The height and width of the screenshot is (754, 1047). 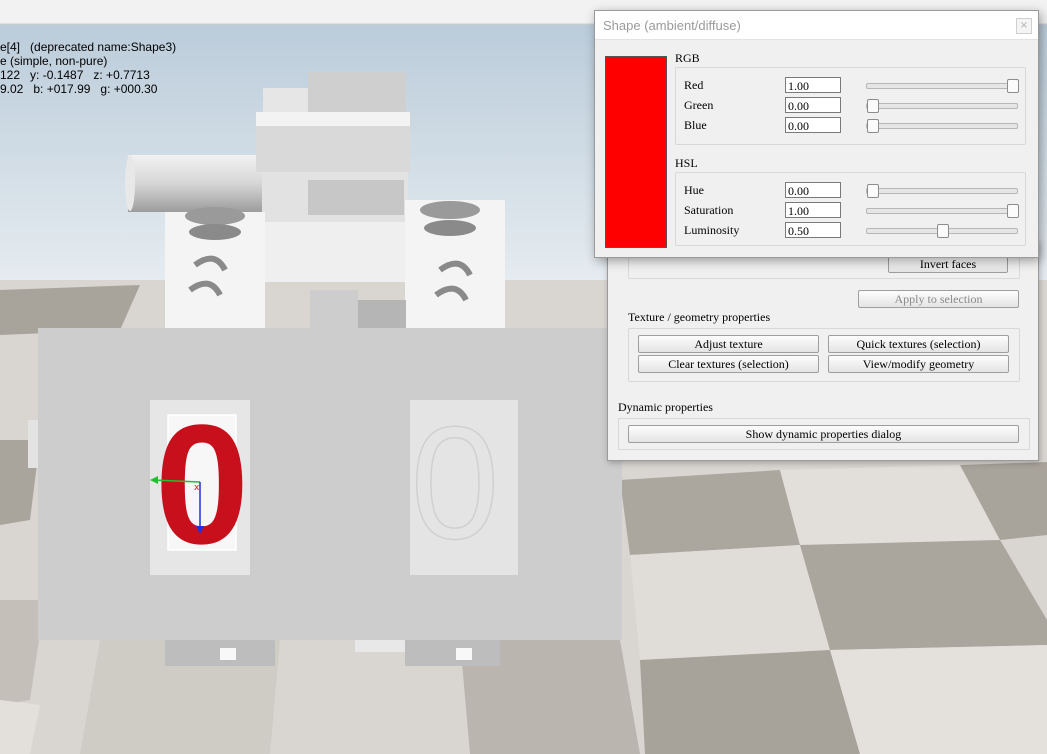 I want to click on rgb-heading: RGB, so click(x=687, y=58).